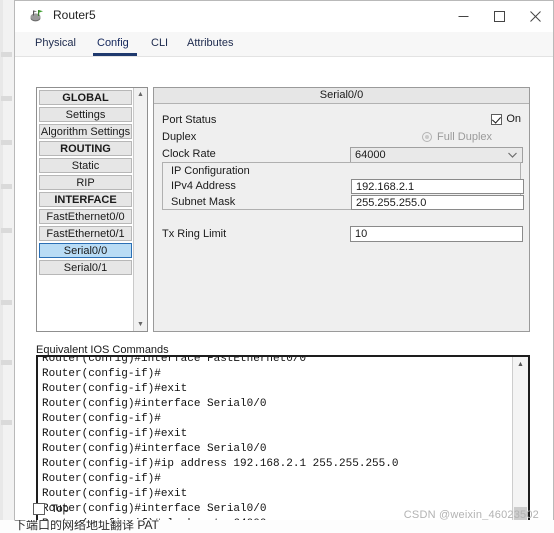  I want to click on tree-item-rip: RIP, so click(85, 182).